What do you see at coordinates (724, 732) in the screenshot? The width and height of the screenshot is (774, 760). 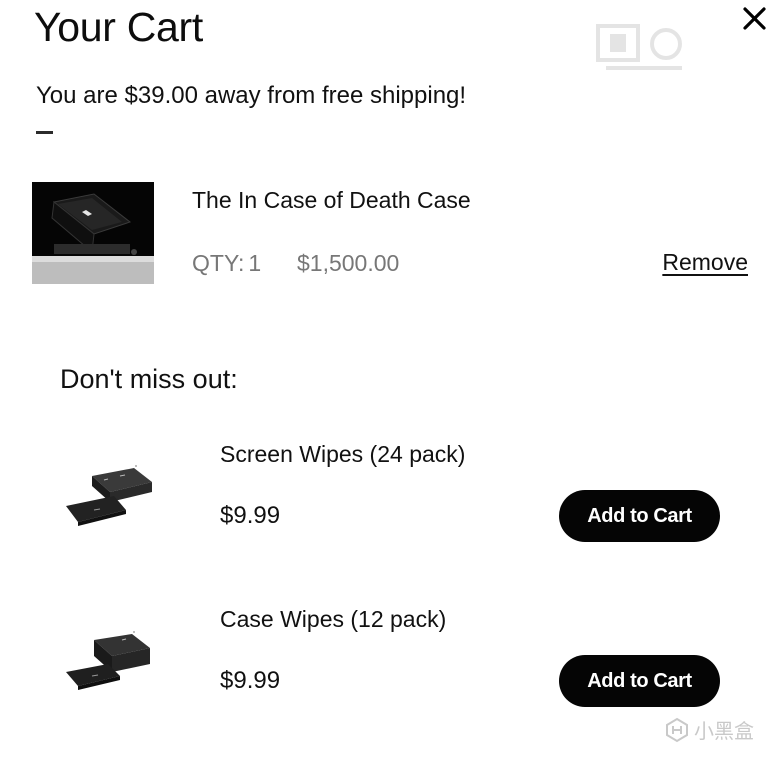 I see `watermark-text: 小黑盒` at bounding box center [724, 732].